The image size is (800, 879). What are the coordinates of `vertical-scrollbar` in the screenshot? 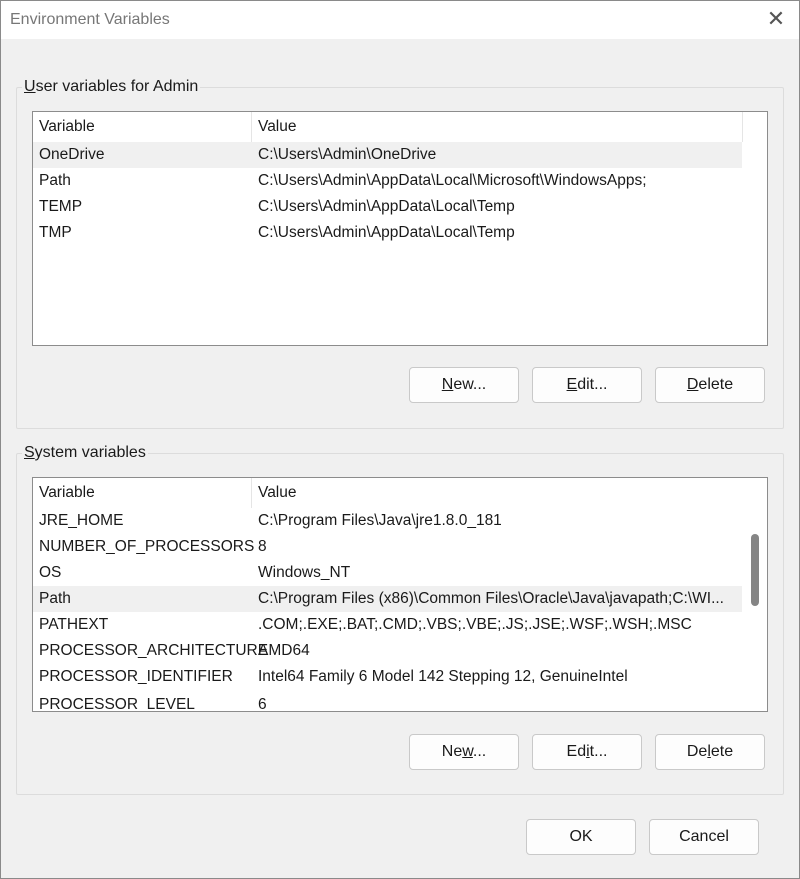 It's located at (755, 594).